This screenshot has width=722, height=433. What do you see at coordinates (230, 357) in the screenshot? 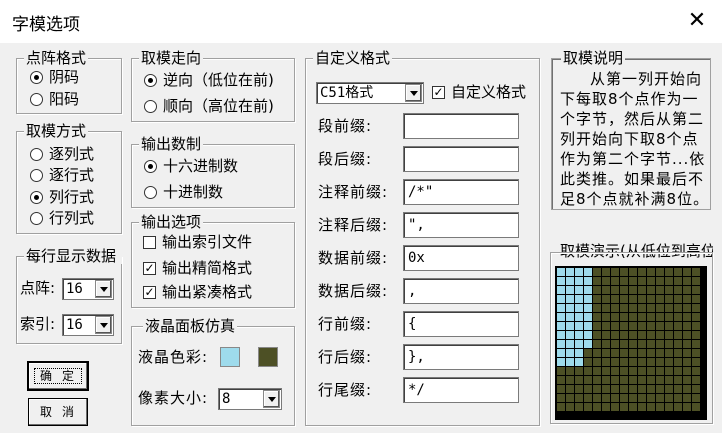
I see `lcd-on-color-swatch` at bounding box center [230, 357].